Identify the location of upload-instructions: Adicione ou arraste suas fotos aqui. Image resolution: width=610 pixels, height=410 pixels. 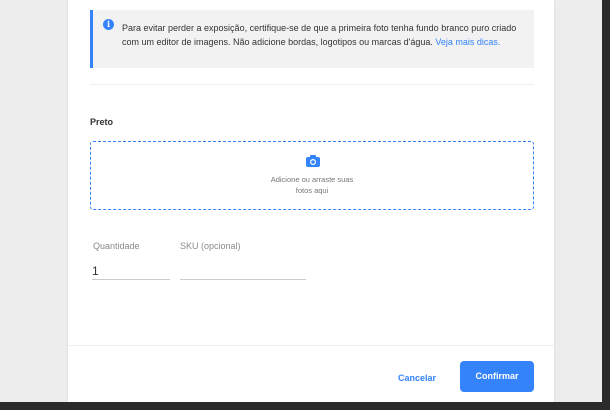
(312, 185).